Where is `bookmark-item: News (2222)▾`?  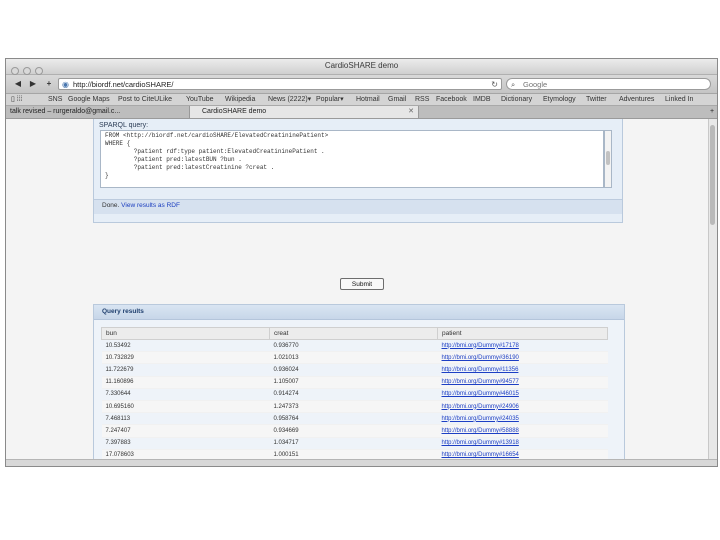
bookmark-item: News (2222)▾ is located at coordinates (289, 99).